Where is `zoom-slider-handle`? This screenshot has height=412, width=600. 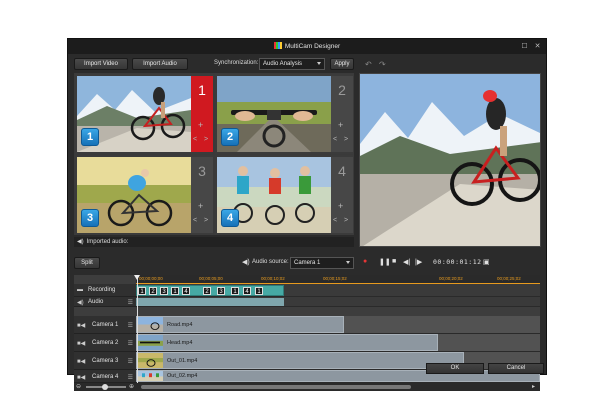 zoom-slider-handle is located at coordinates (105, 387).